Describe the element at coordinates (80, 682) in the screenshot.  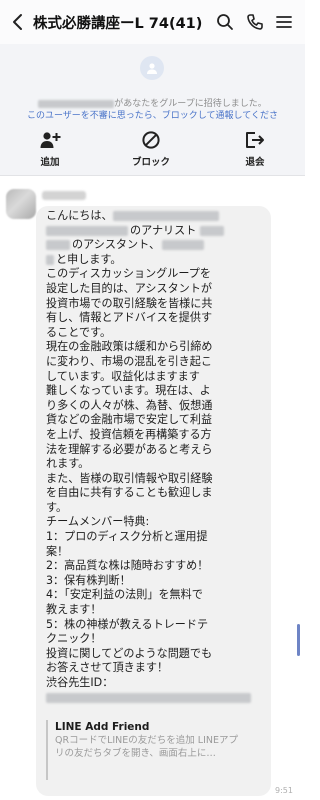
I see `message-line: 渋谷先生ID：` at that location.